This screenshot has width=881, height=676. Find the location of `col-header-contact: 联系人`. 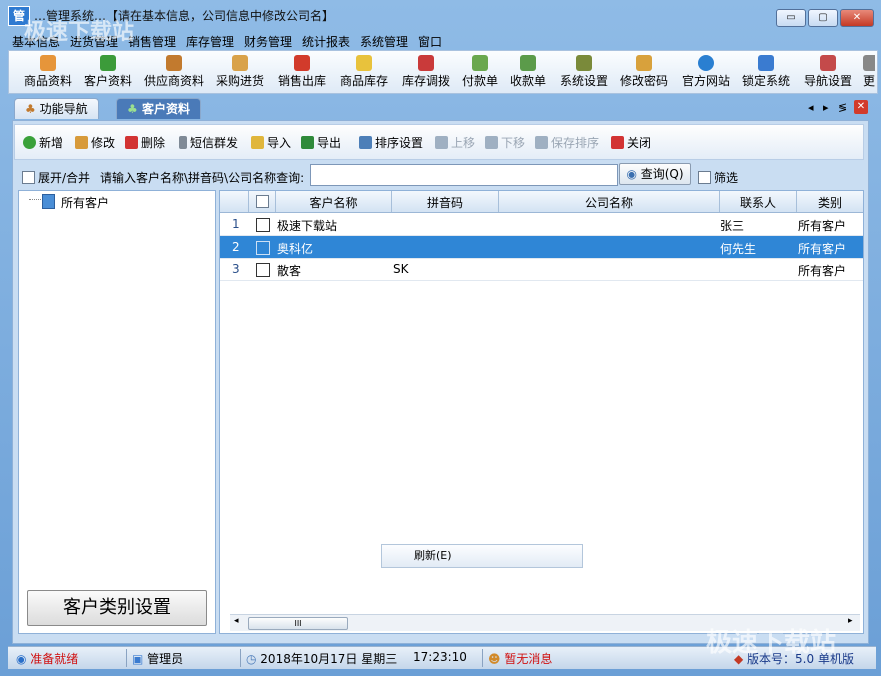

col-header-contact: 联系人 is located at coordinates (758, 202).